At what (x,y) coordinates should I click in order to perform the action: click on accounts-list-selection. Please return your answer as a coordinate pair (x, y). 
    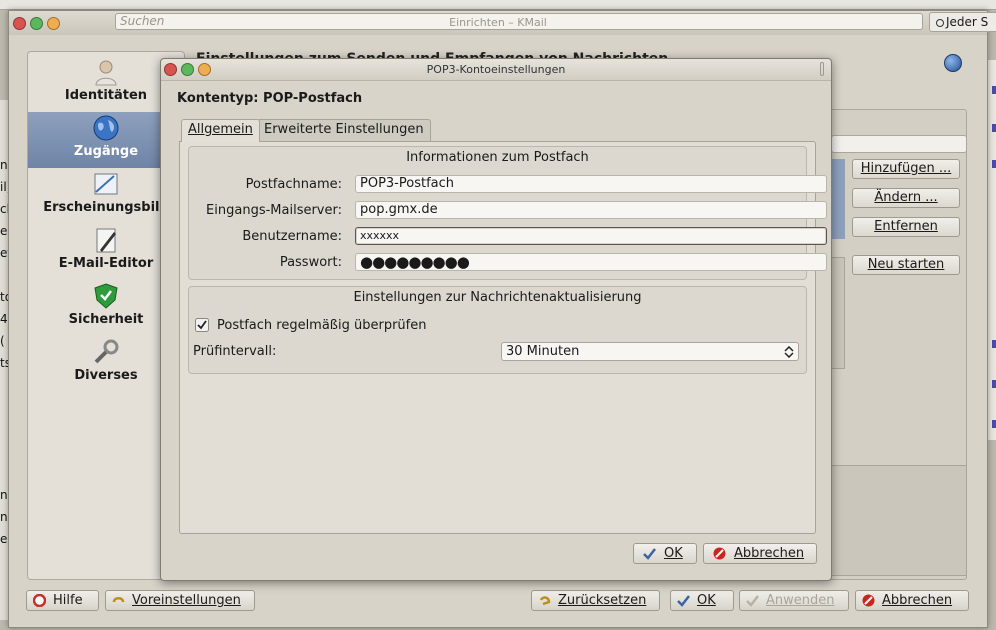
    Looking at the image, I should click on (838, 199).